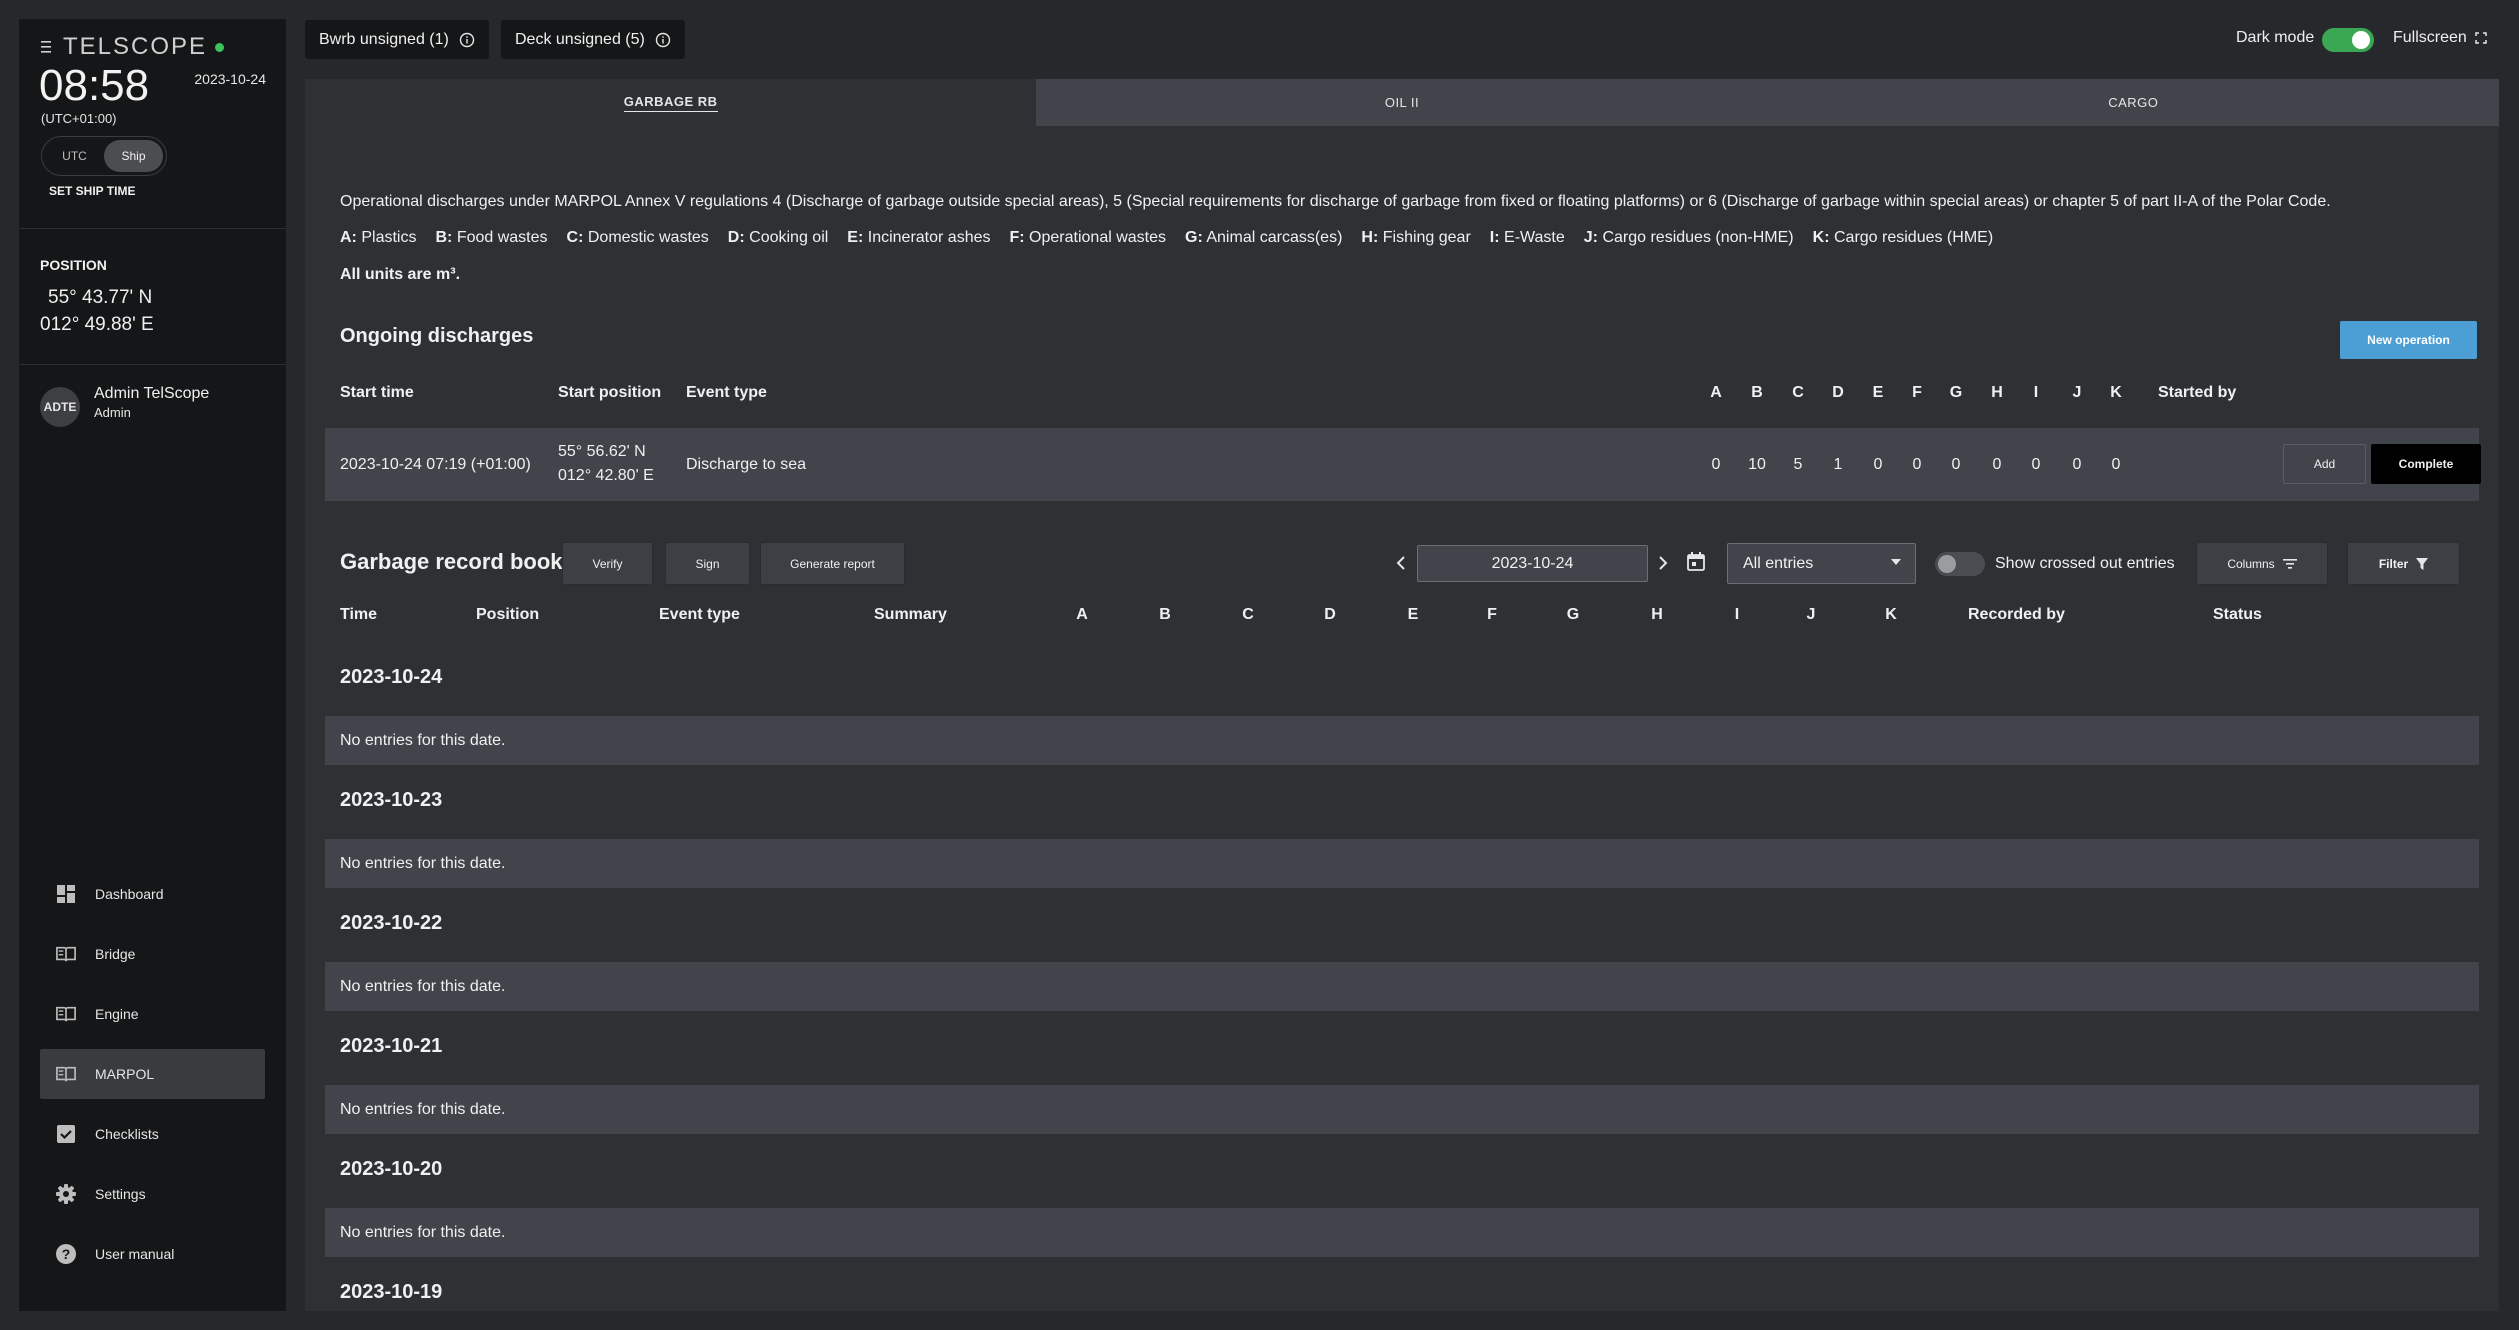 This screenshot has width=2519, height=1330. Describe the element at coordinates (580, 39) in the screenshot. I see `deck-unsigned-label: Deck unsigned (5)` at that location.